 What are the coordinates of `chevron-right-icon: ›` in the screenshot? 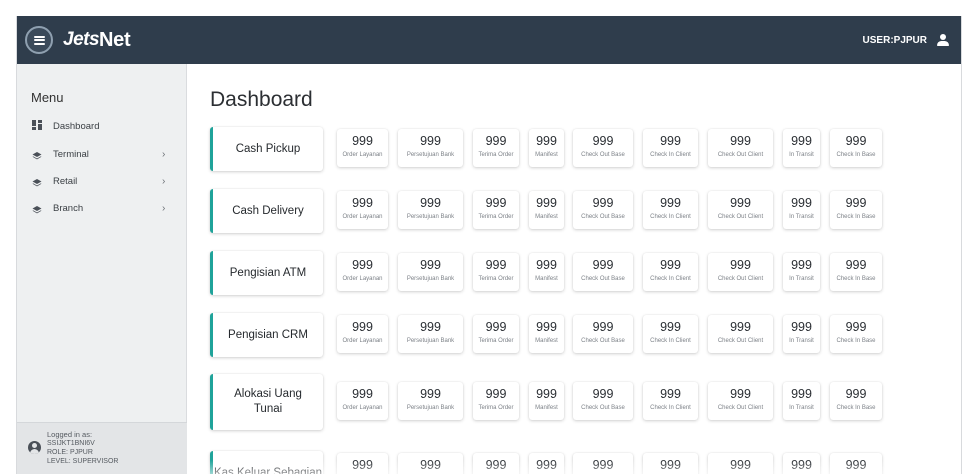 It's located at (164, 208).